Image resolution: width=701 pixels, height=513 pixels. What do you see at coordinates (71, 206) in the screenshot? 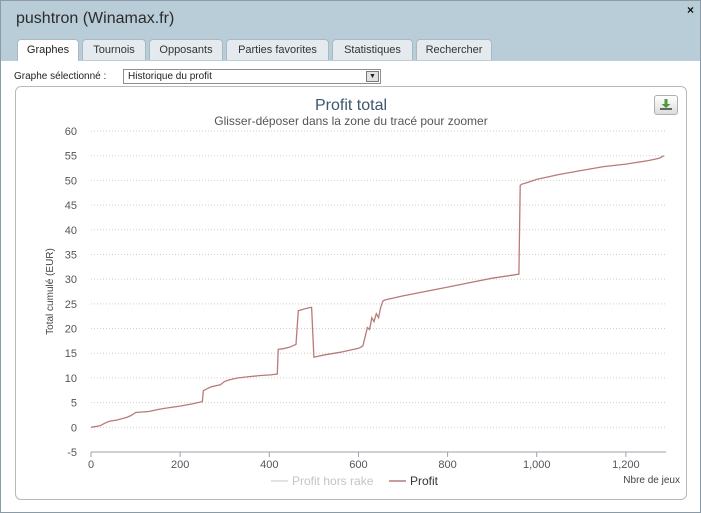
I see `y-tick-label: 45` at bounding box center [71, 206].